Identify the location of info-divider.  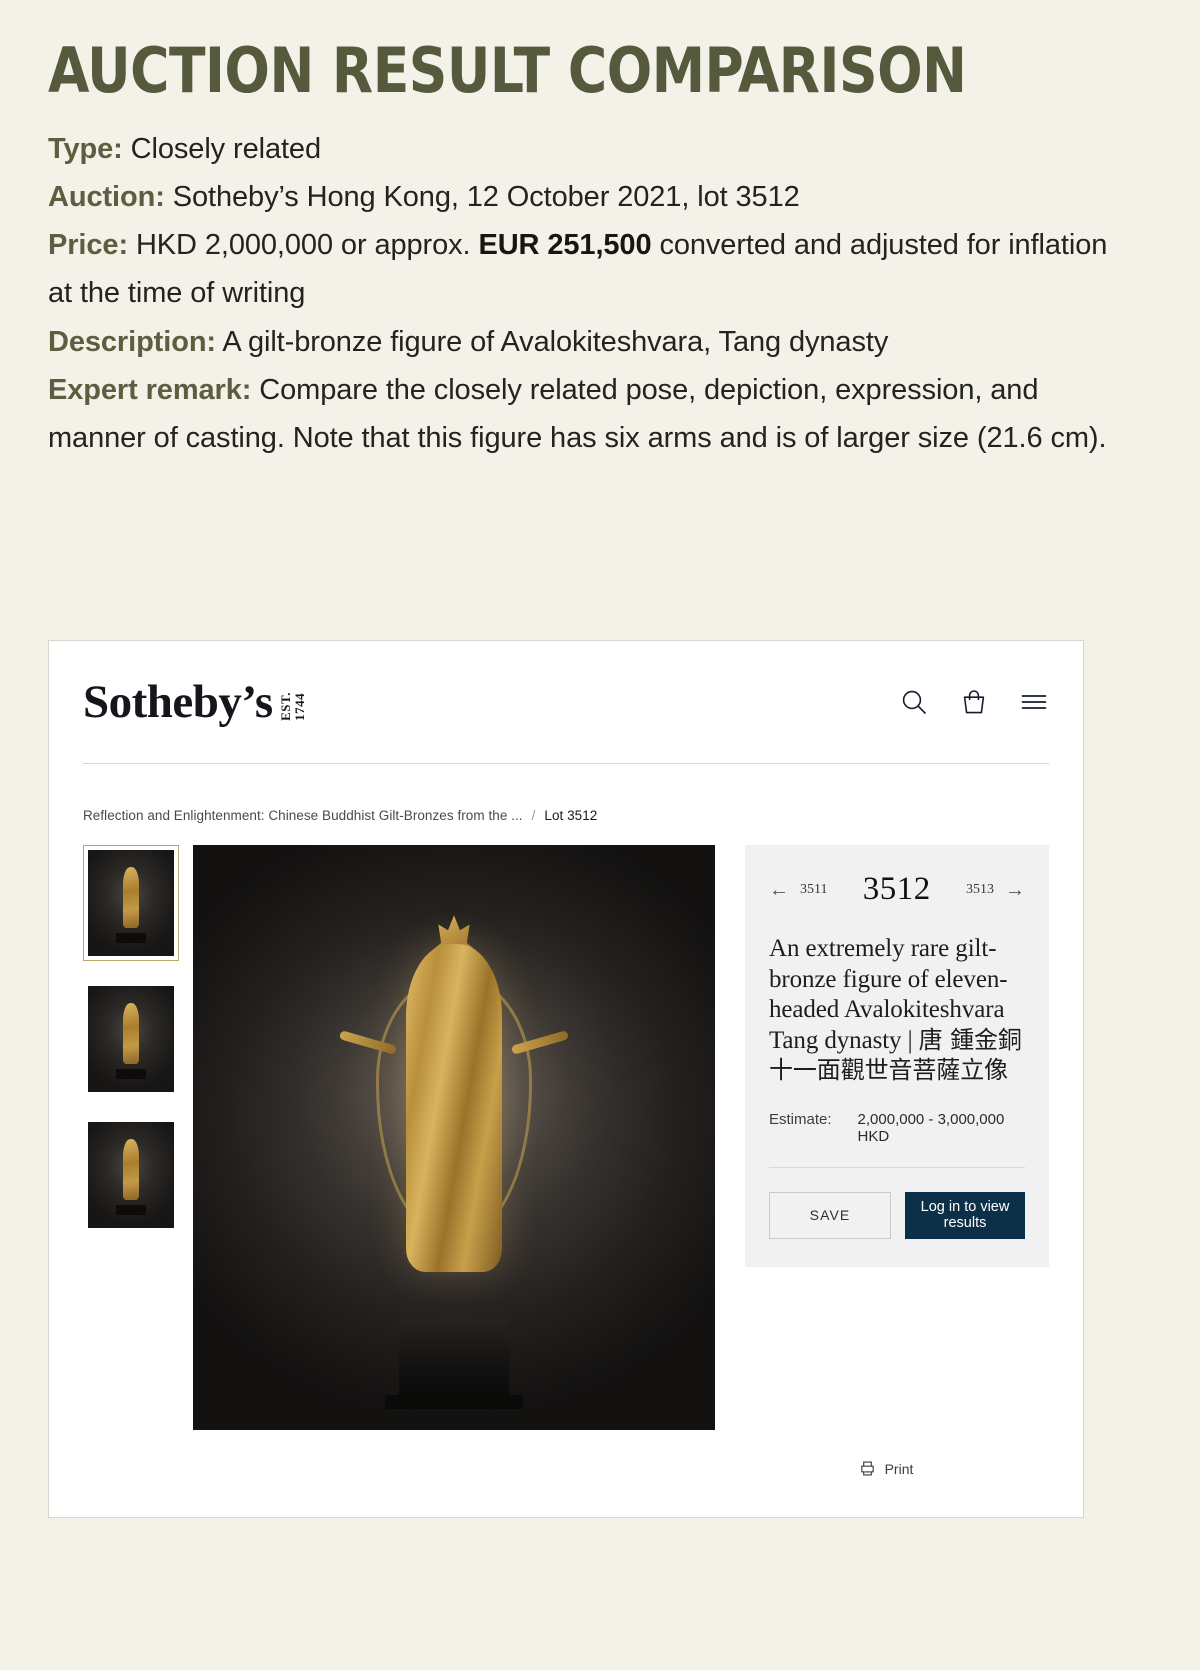
(897, 1167).